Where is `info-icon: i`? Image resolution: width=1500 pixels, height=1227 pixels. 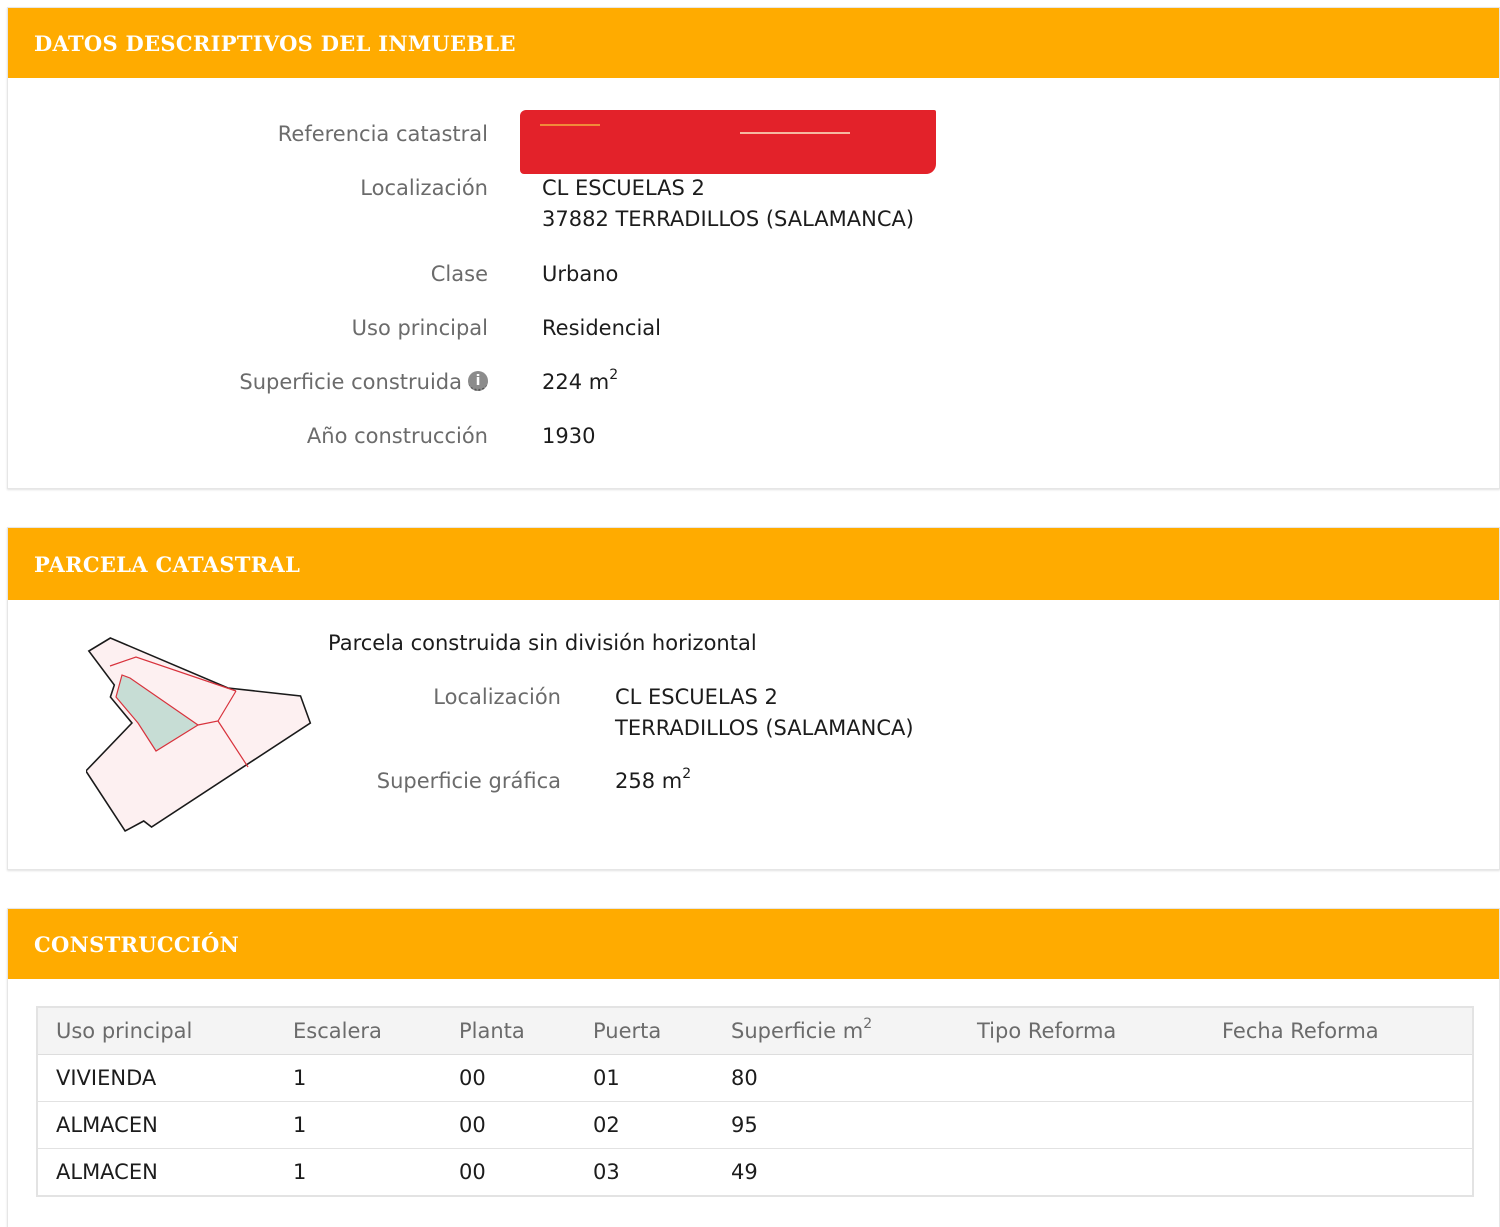 info-icon: i is located at coordinates (478, 381).